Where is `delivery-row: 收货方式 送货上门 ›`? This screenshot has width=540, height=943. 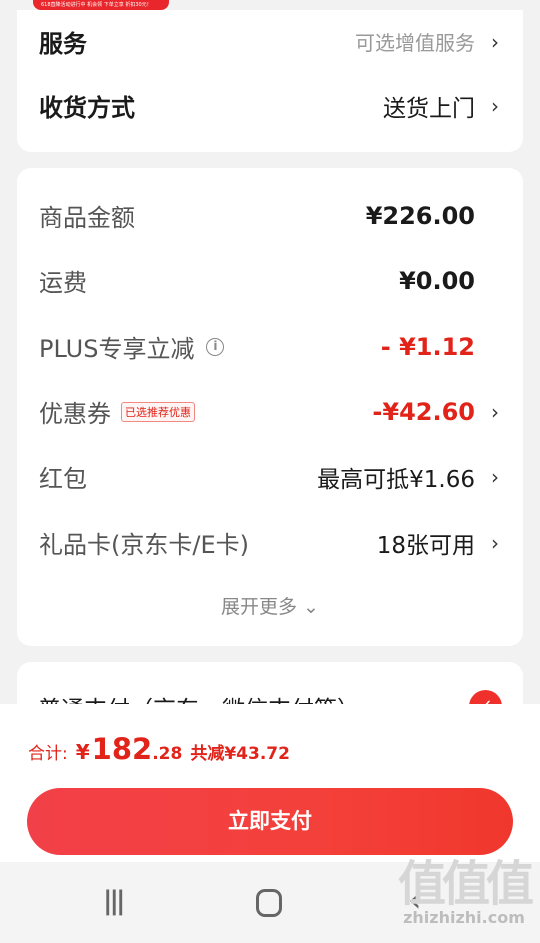 delivery-row: 收货方式 送货上门 › is located at coordinates (270, 105).